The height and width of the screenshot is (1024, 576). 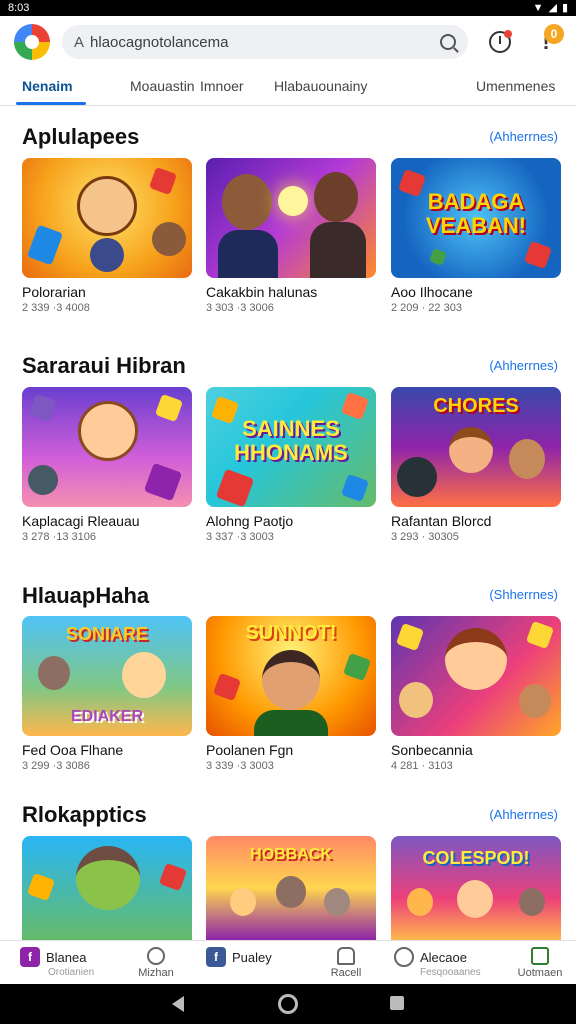 I want to click on game-thumbnail: SONIARE EDIAKER, so click(x=107, y=676).